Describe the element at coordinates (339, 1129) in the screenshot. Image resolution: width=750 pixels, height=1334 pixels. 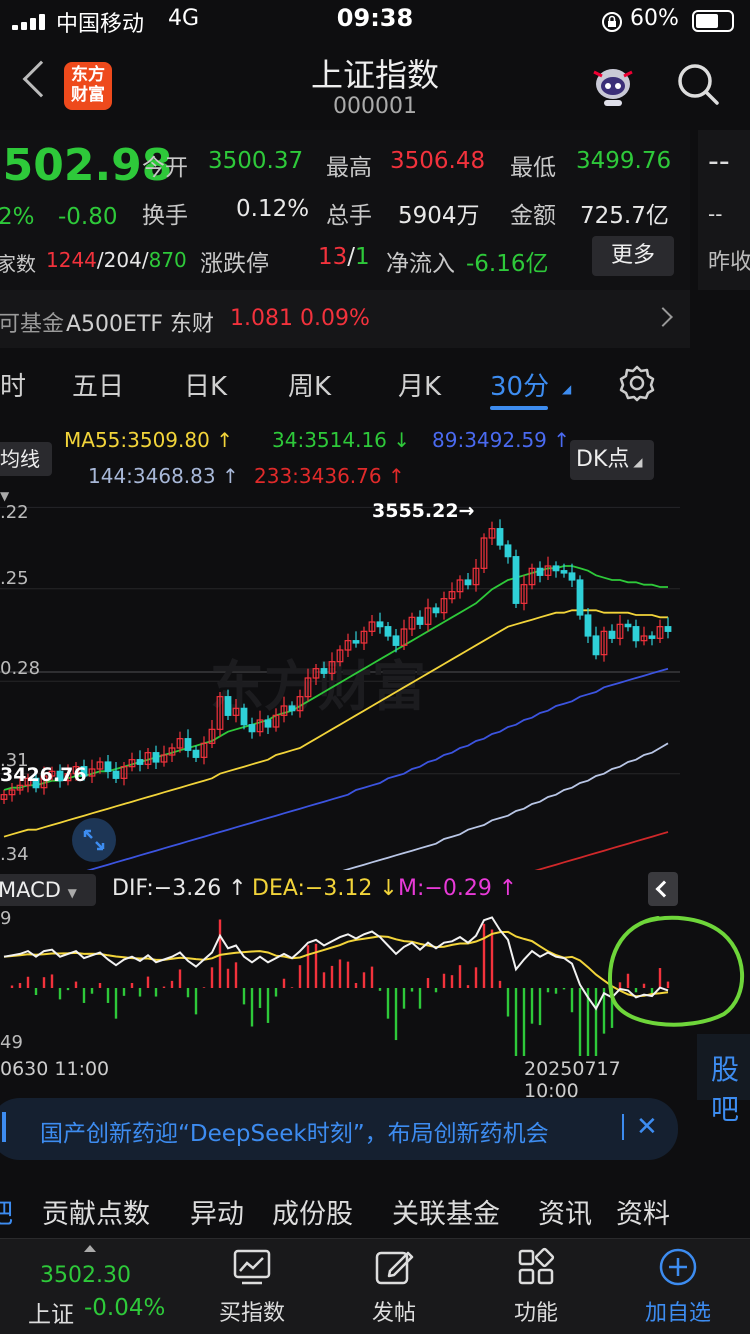
I see `news-banner: 国产创新药迎“DeepSeek时刻”，布局创新药机会 ✕` at that location.